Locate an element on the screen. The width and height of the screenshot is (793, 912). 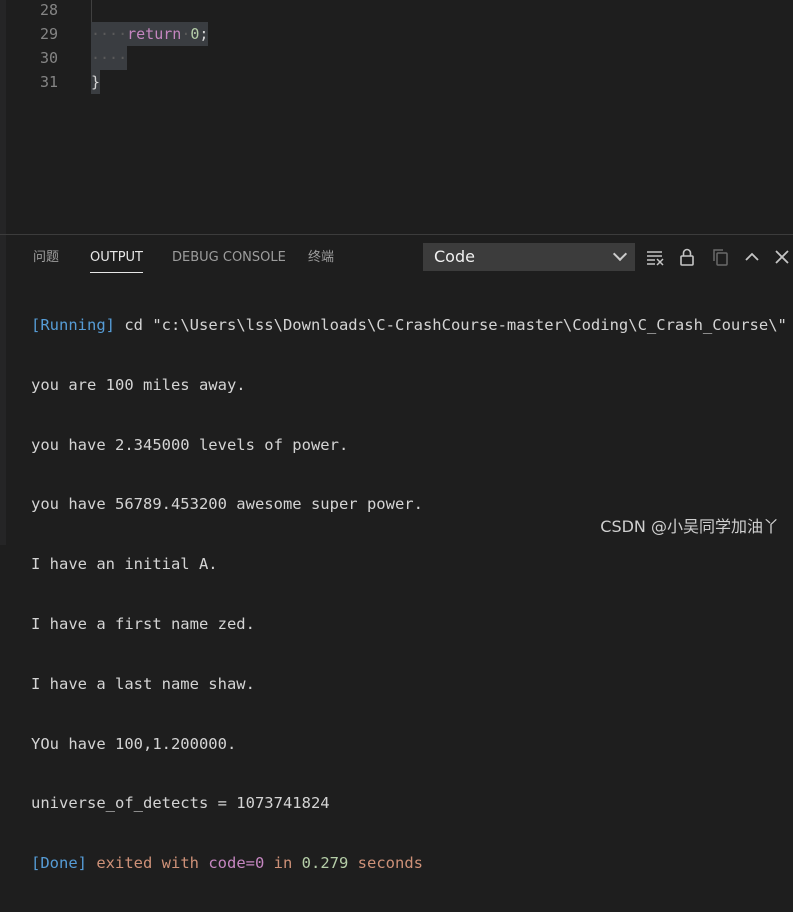
copy-icon is located at coordinates (720, 257).